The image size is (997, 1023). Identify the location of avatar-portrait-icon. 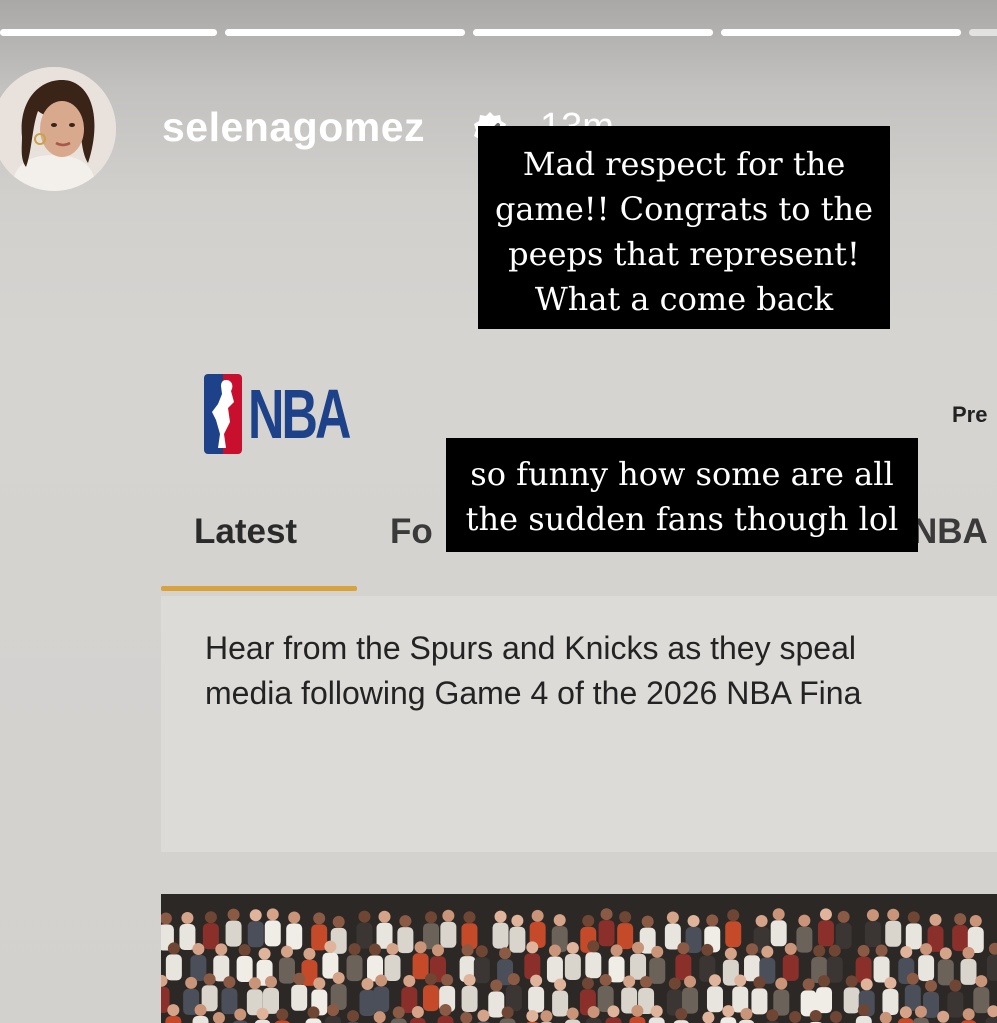
(58, 129).